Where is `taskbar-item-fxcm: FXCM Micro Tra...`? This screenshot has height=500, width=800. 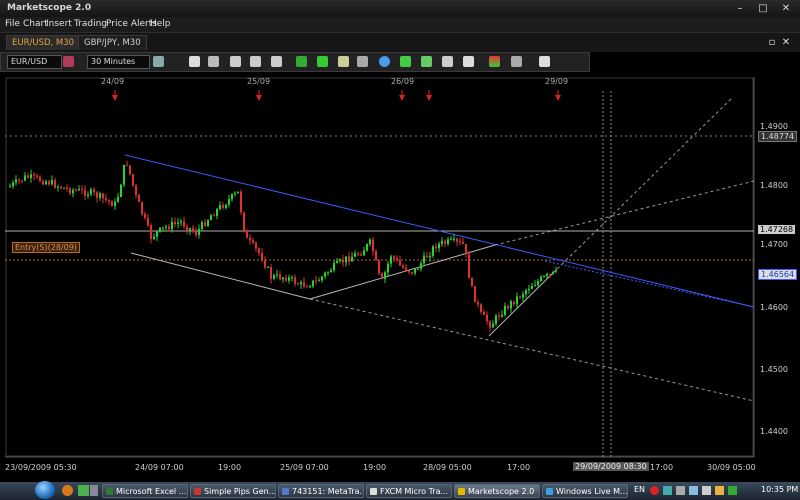 taskbar-item-fxcm: FXCM Micro Tra... is located at coordinates (409, 491).